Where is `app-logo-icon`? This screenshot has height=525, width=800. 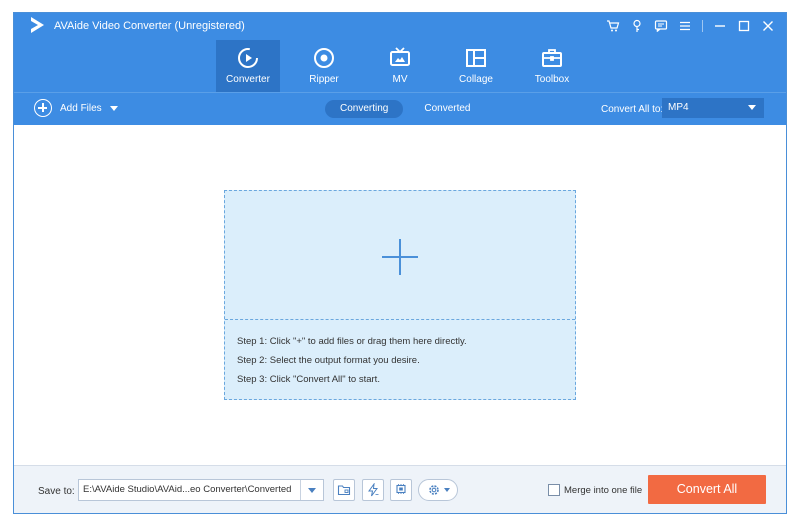 app-logo-icon is located at coordinates (37, 25).